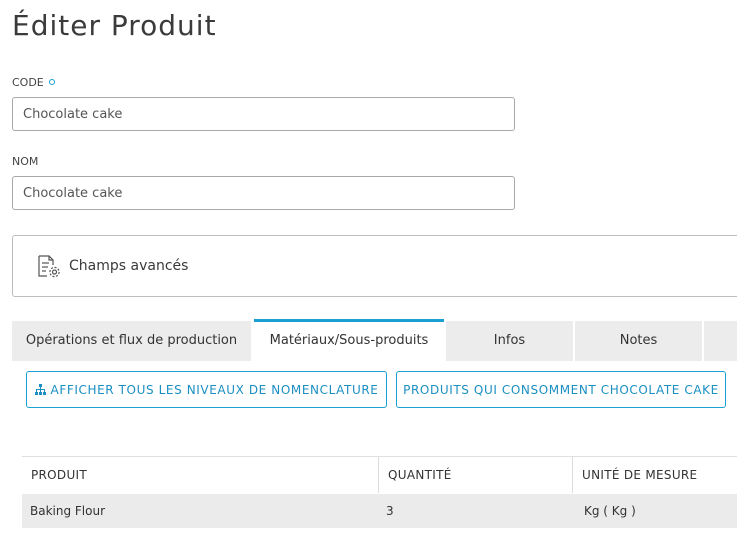 The width and height of the screenshot is (737, 537). What do you see at coordinates (68, 511) in the screenshot?
I see `cell-product: Baking Flour` at bounding box center [68, 511].